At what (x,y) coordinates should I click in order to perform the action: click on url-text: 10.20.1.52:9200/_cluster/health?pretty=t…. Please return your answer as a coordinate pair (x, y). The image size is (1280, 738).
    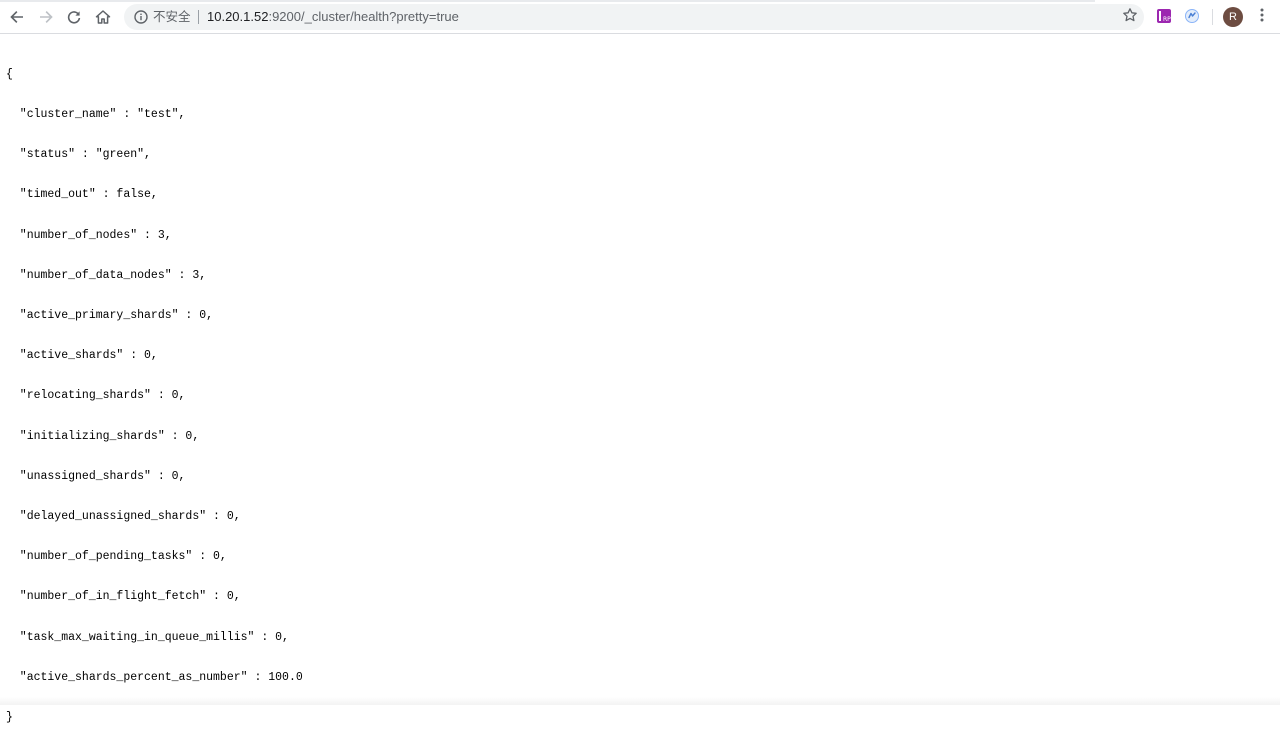
    Looking at the image, I should click on (333, 17).